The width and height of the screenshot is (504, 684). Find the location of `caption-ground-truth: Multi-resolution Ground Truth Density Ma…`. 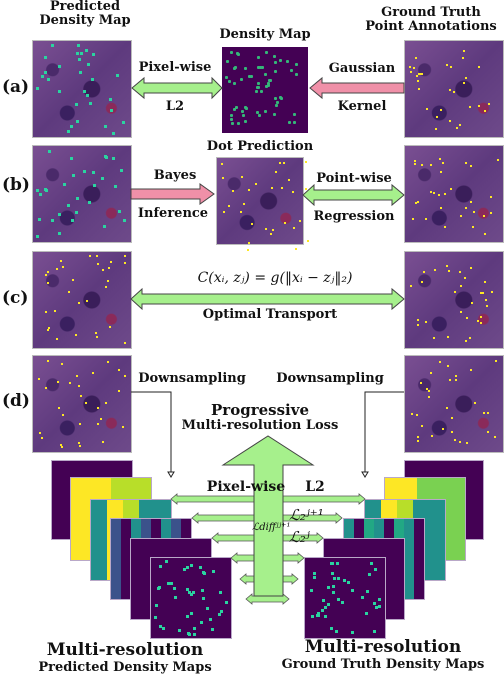

caption-ground-truth: Multi-resolution Ground Truth Density Ma… is located at coordinates (383, 654).